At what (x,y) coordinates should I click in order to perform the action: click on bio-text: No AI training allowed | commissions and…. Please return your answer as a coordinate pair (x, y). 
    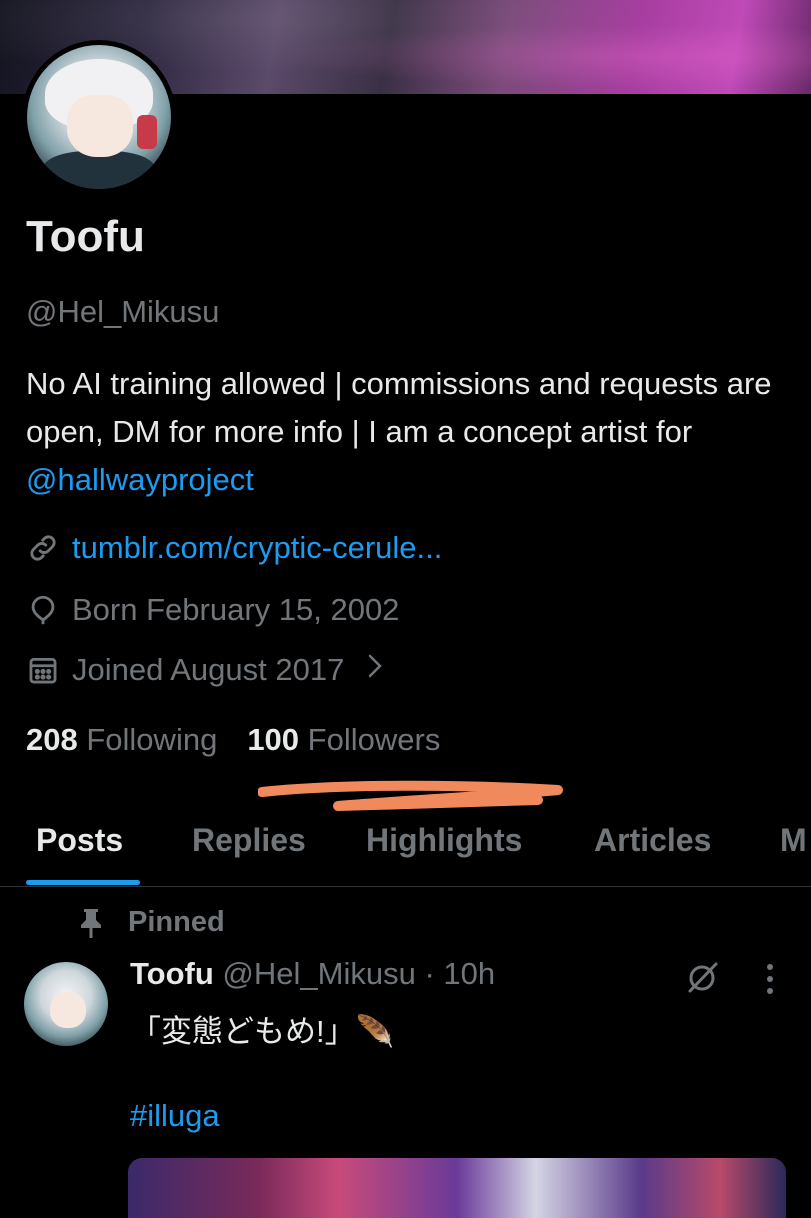
    Looking at the image, I should click on (399, 407).